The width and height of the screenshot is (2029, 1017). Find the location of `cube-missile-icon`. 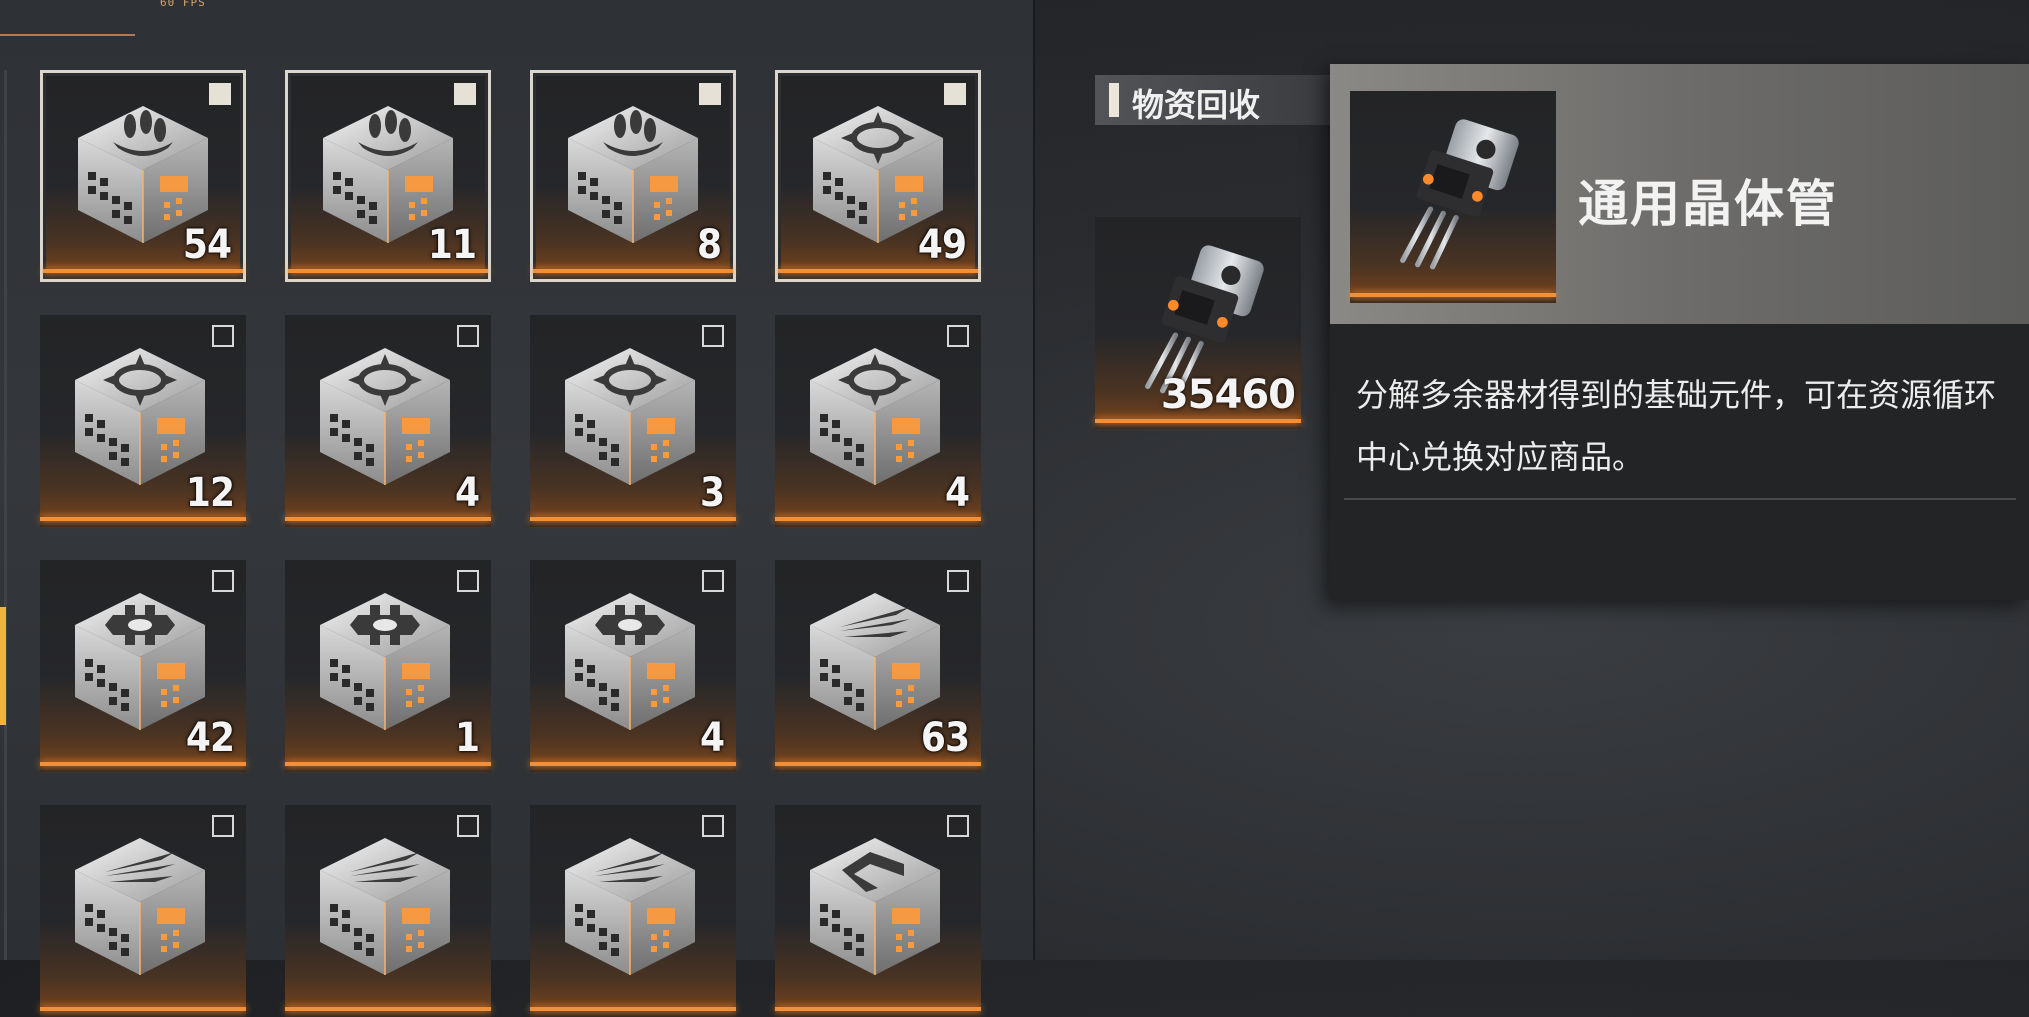

cube-missile-icon is located at coordinates (633, 173).